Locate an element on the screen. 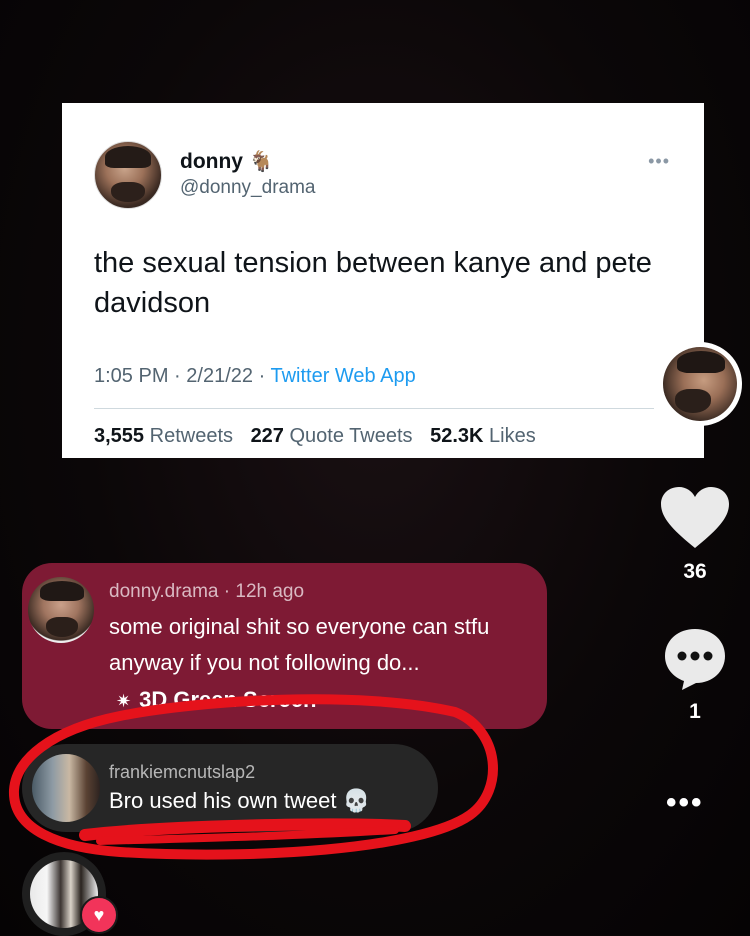 This screenshot has width=750, height=936. like-count: 36 is located at coordinates (695, 571).